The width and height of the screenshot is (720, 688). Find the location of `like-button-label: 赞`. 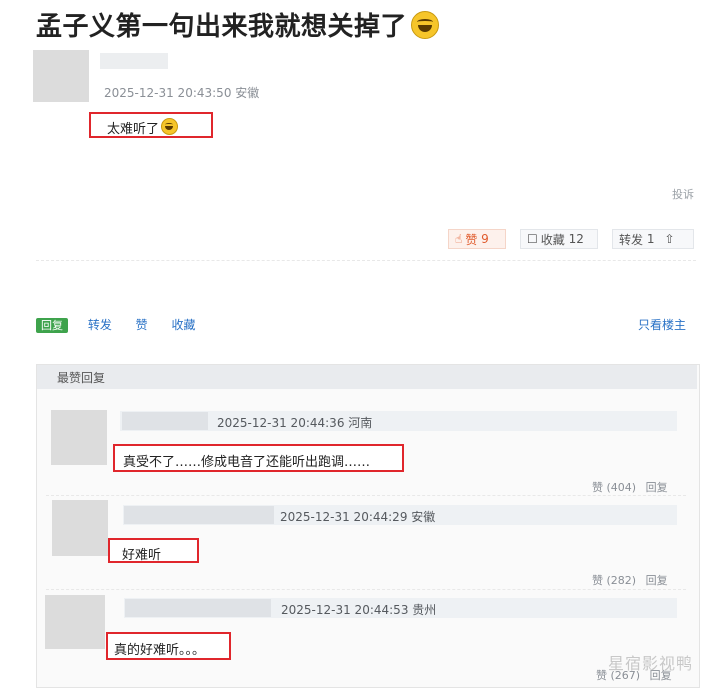

like-button-label: 赞 is located at coordinates (471, 239).